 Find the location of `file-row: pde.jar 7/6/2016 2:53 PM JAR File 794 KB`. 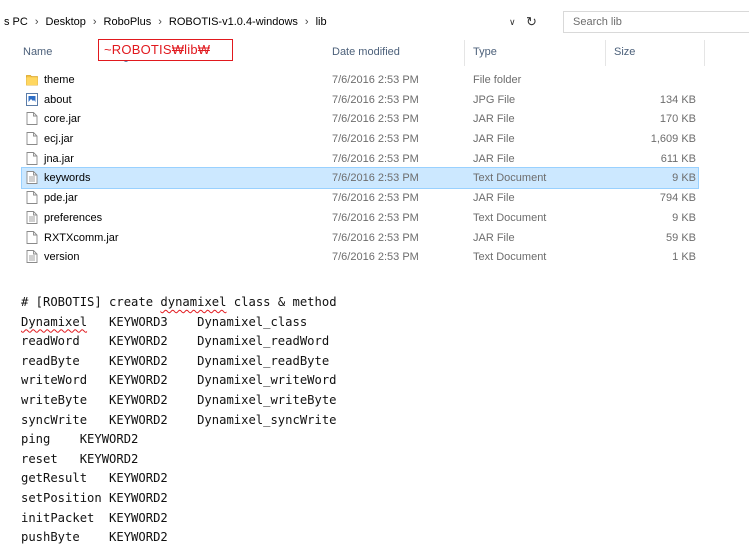

file-row: pde.jar 7/6/2016 2:53 PM JAR File 794 KB is located at coordinates (360, 198).